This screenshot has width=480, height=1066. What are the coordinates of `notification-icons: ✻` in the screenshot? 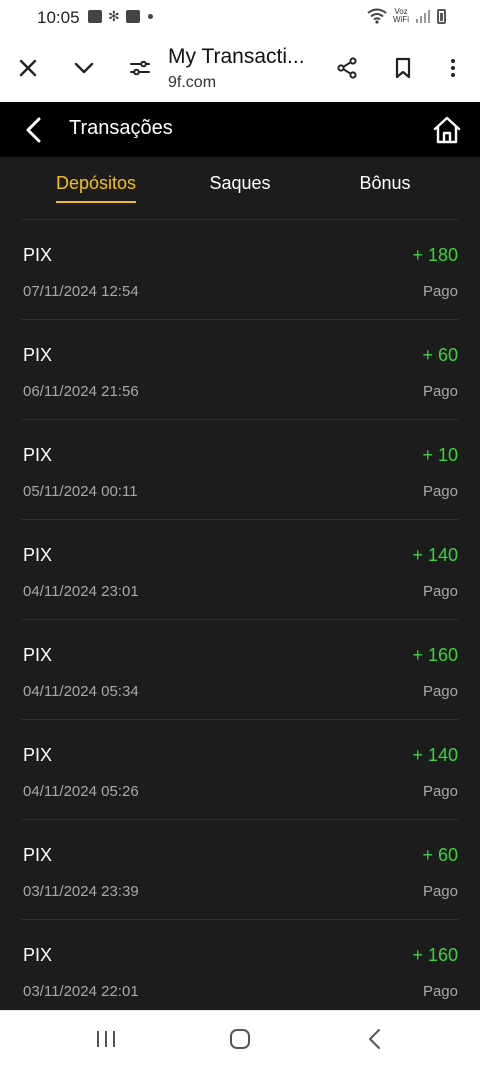 It's located at (120, 16).